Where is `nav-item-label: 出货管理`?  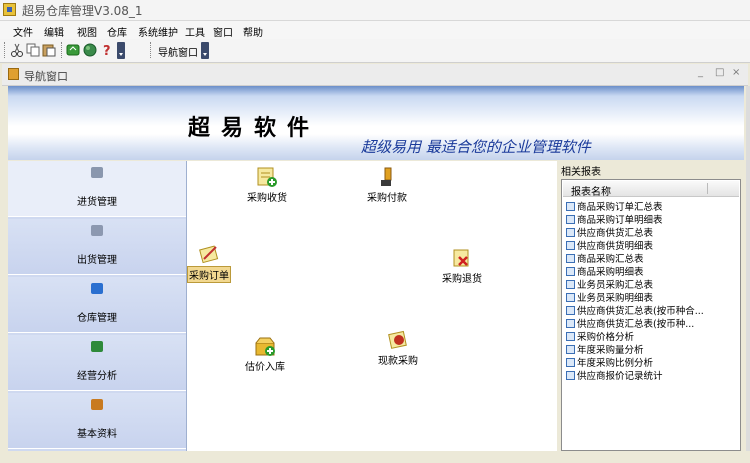
nav-item-label: 出货管理 is located at coordinates (97, 260).